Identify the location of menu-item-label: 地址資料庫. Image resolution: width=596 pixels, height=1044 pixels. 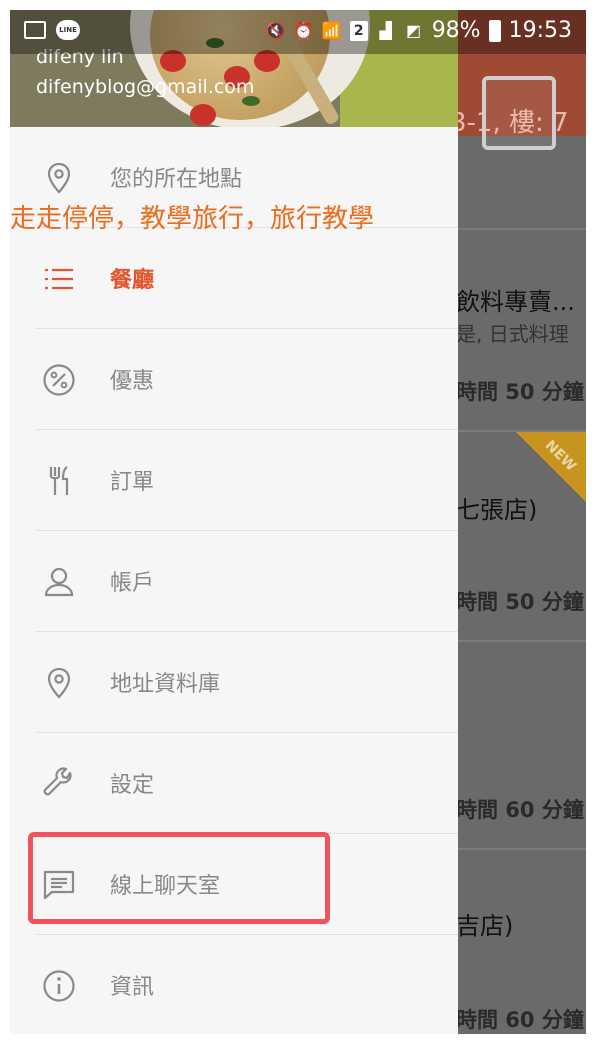
(165, 684).